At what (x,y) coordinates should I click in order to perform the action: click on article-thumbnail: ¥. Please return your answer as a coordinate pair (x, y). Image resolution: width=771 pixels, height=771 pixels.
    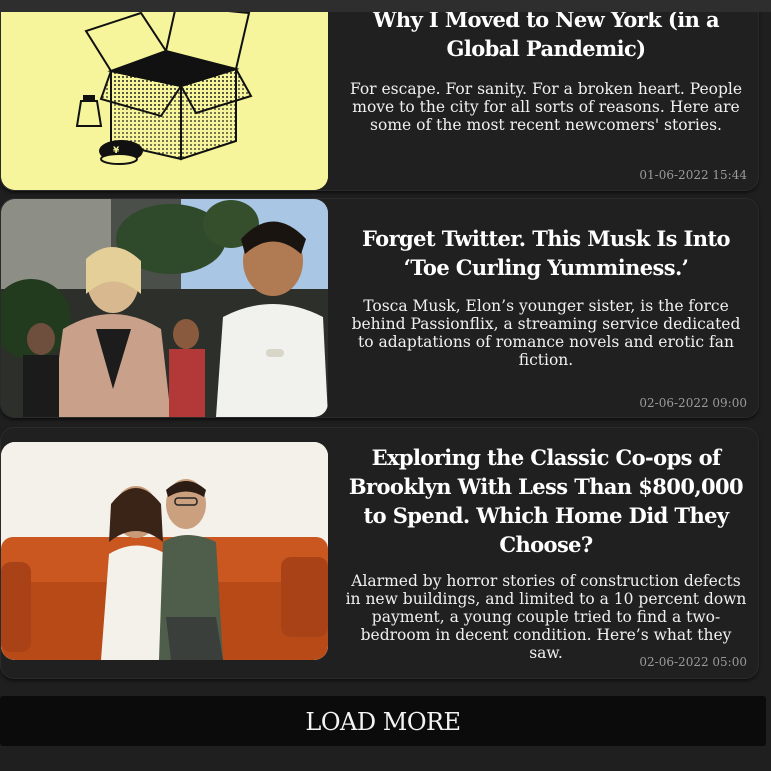
    Looking at the image, I should click on (164, 95).